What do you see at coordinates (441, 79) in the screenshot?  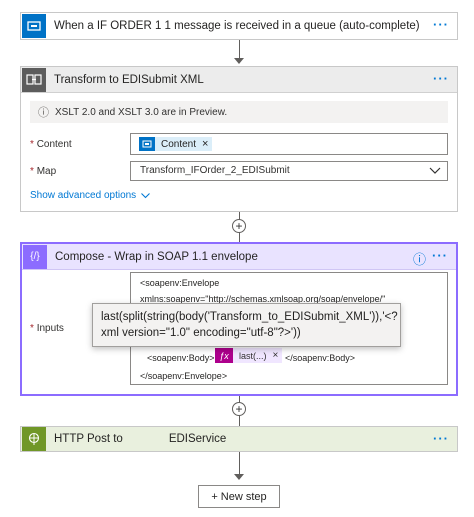 I see `transform-menu-icon: ···` at bounding box center [441, 79].